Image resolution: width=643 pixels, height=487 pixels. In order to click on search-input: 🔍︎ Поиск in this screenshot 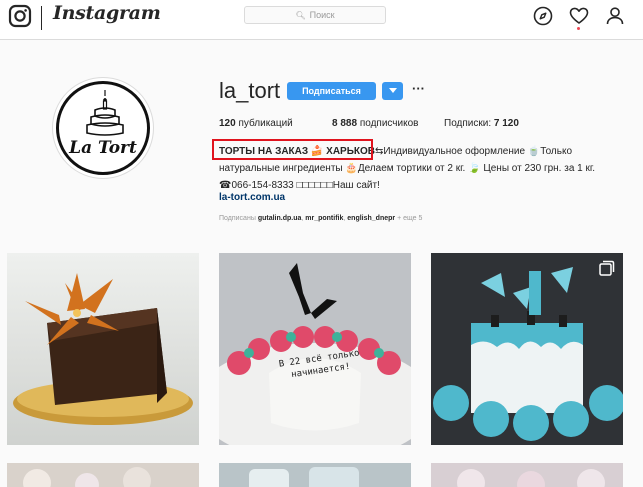, I will do `click(315, 15)`.